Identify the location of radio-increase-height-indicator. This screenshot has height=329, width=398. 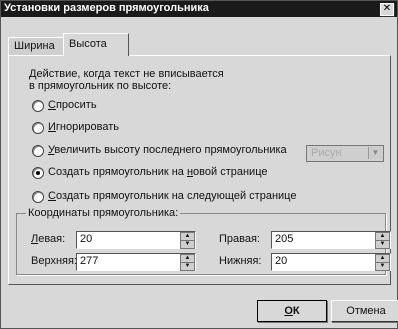
(38, 151).